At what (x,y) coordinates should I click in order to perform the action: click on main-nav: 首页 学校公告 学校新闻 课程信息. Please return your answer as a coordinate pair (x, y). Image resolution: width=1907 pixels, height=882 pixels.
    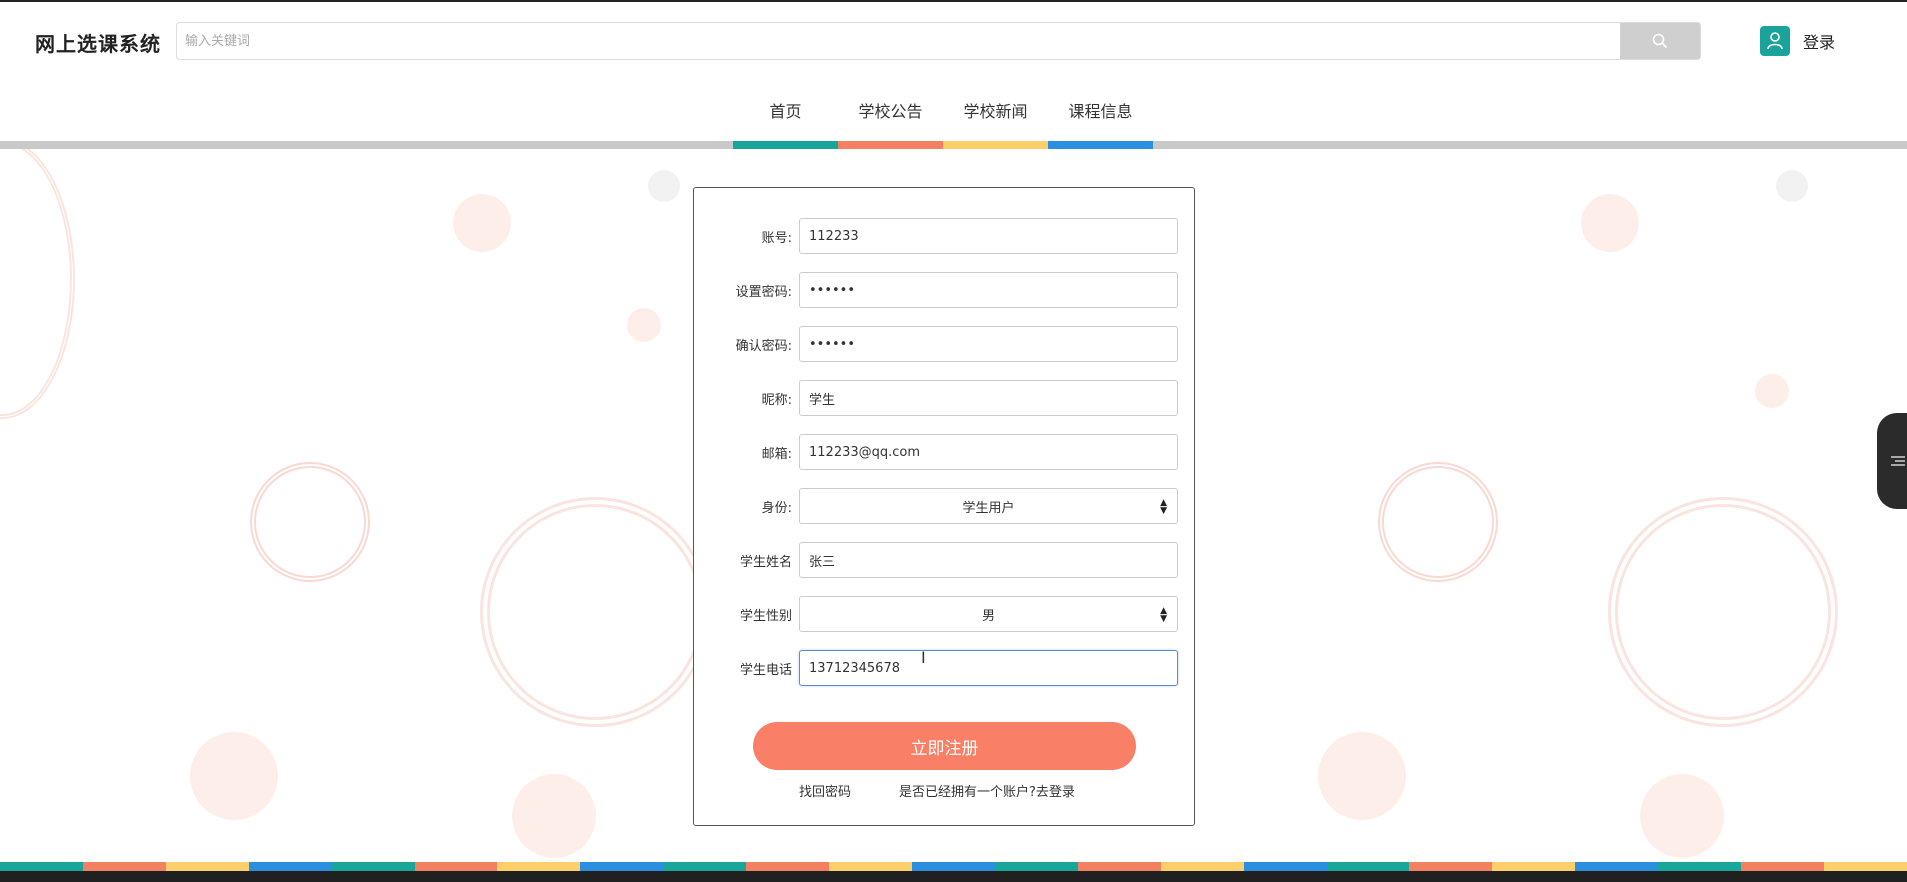
    Looking at the image, I should click on (953, 120).